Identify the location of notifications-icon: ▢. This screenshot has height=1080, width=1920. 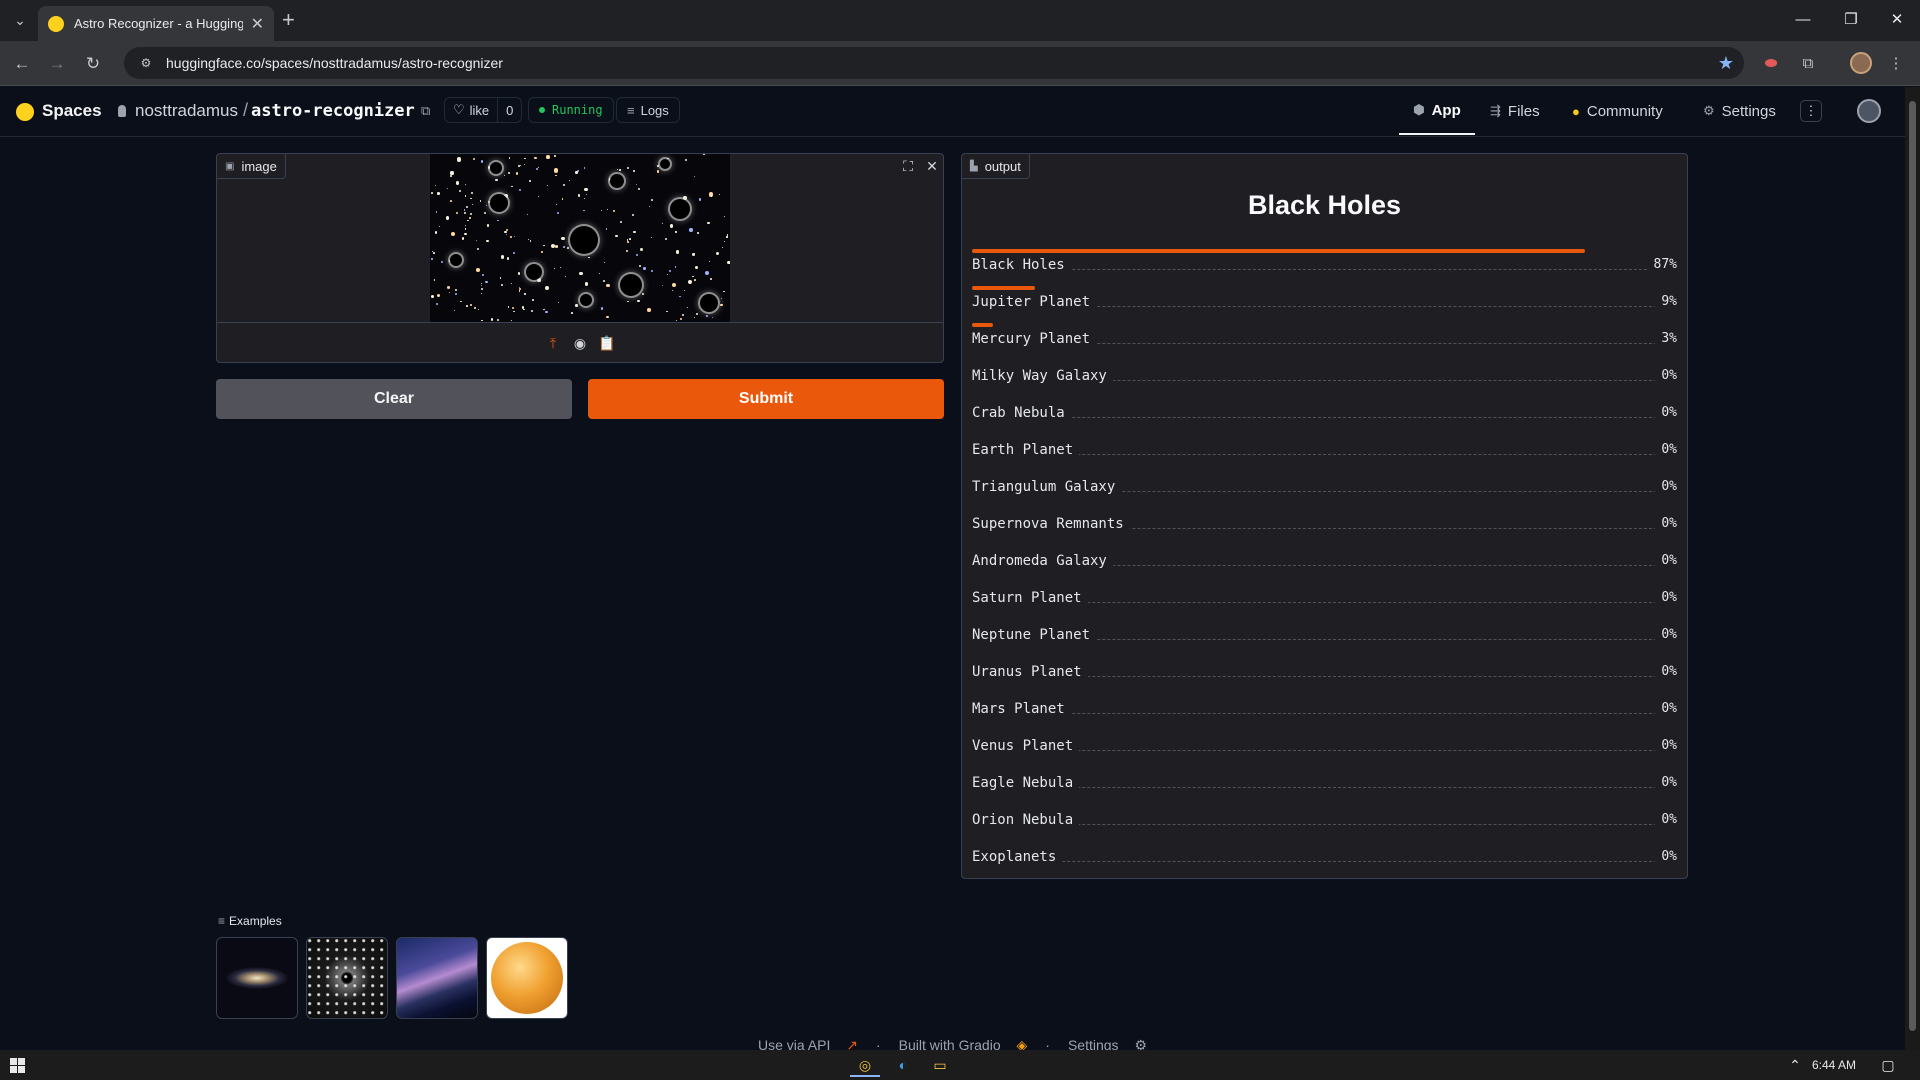
(1888, 1065).